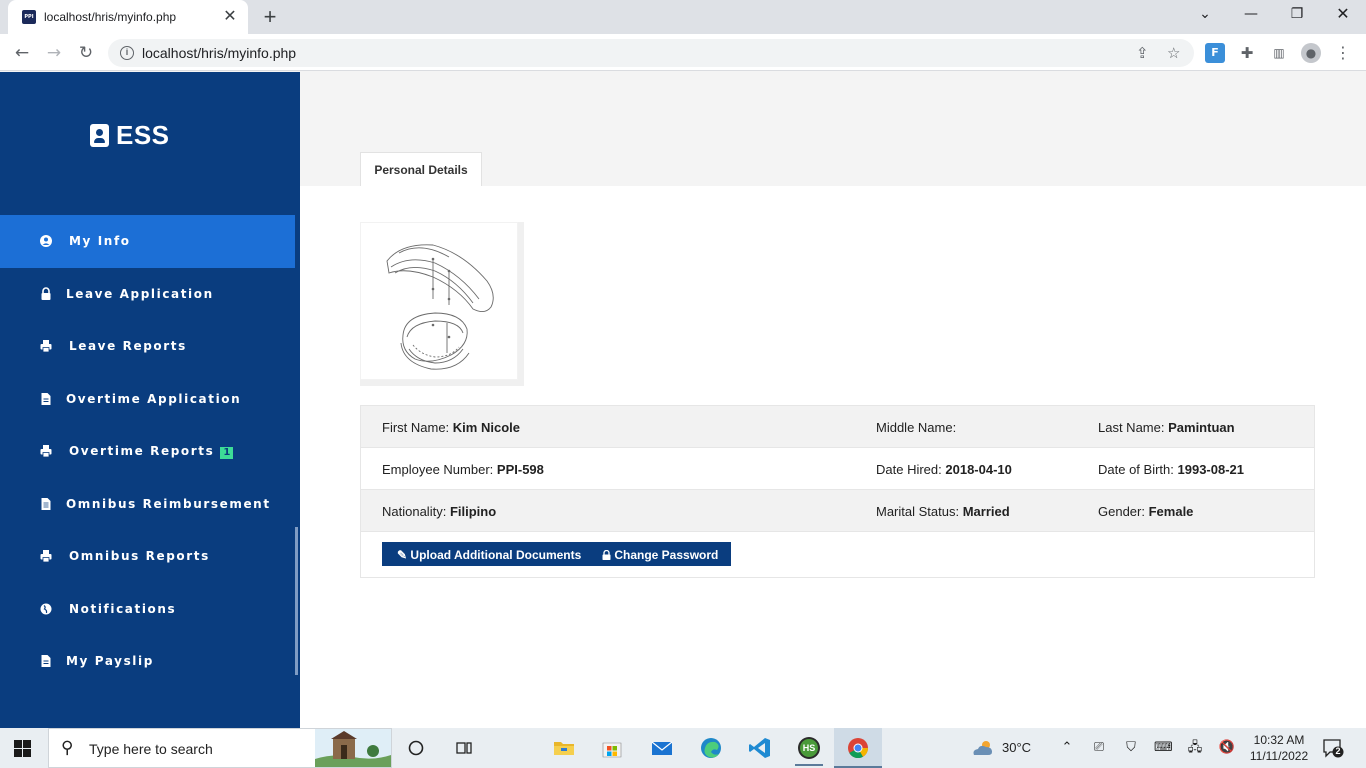 This screenshot has height=768, width=1366. I want to click on file-icon, so click(46, 661).